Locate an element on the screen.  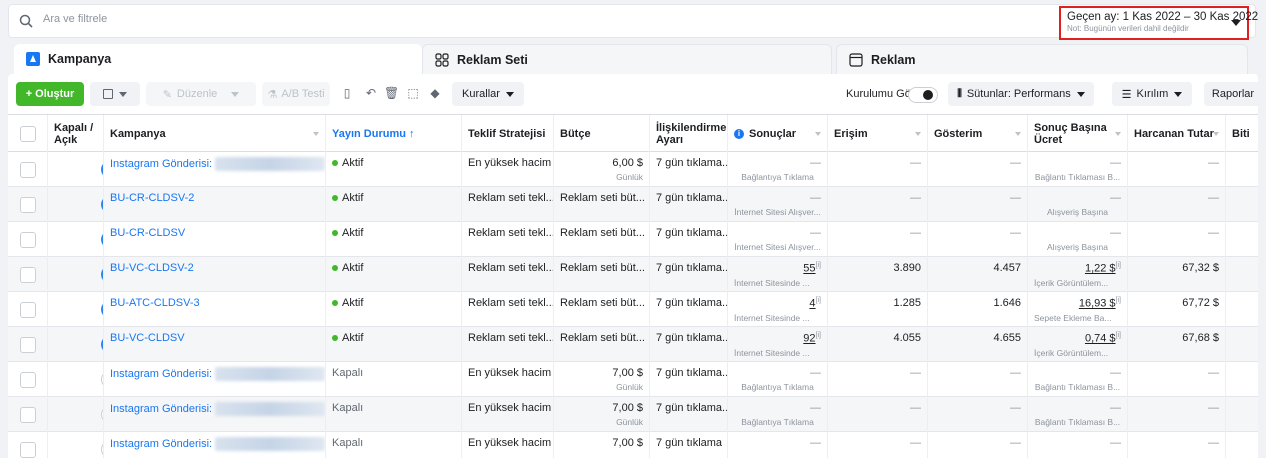
cost-per-result-value: 16,93 $ is located at coordinates (1097, 304).